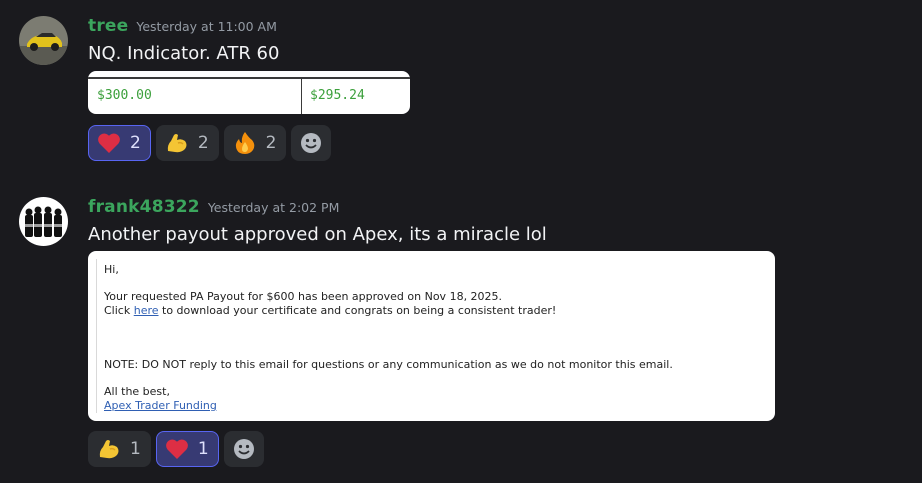  What do you see at coordinates (206, 26) in the screenshot?
I see `timestamp: Yesterday at 11:00 AM` at bounding box center [206, 26].